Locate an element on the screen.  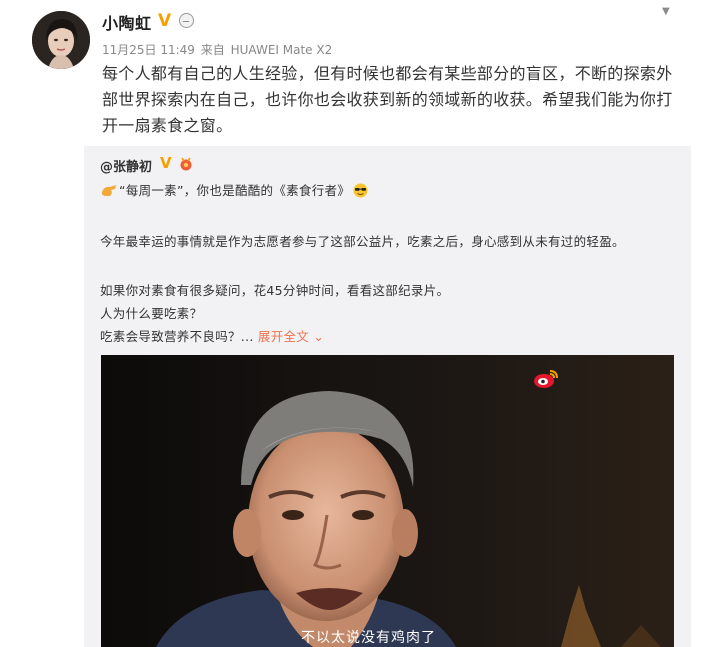
cool-emoji-icon is located at coordinates (360, 190).